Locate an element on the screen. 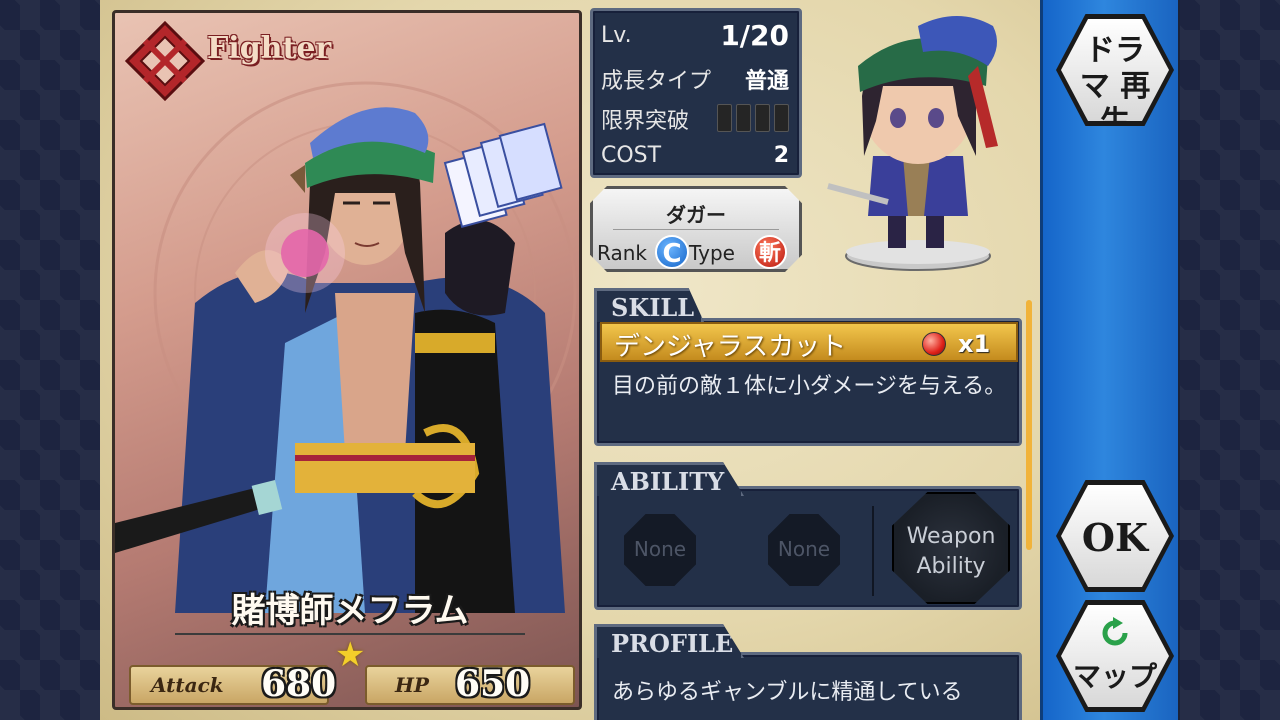 The height and width of the screenshot is (720, 1280). ability-header: ABILITY is located at coordinates (669, 479).